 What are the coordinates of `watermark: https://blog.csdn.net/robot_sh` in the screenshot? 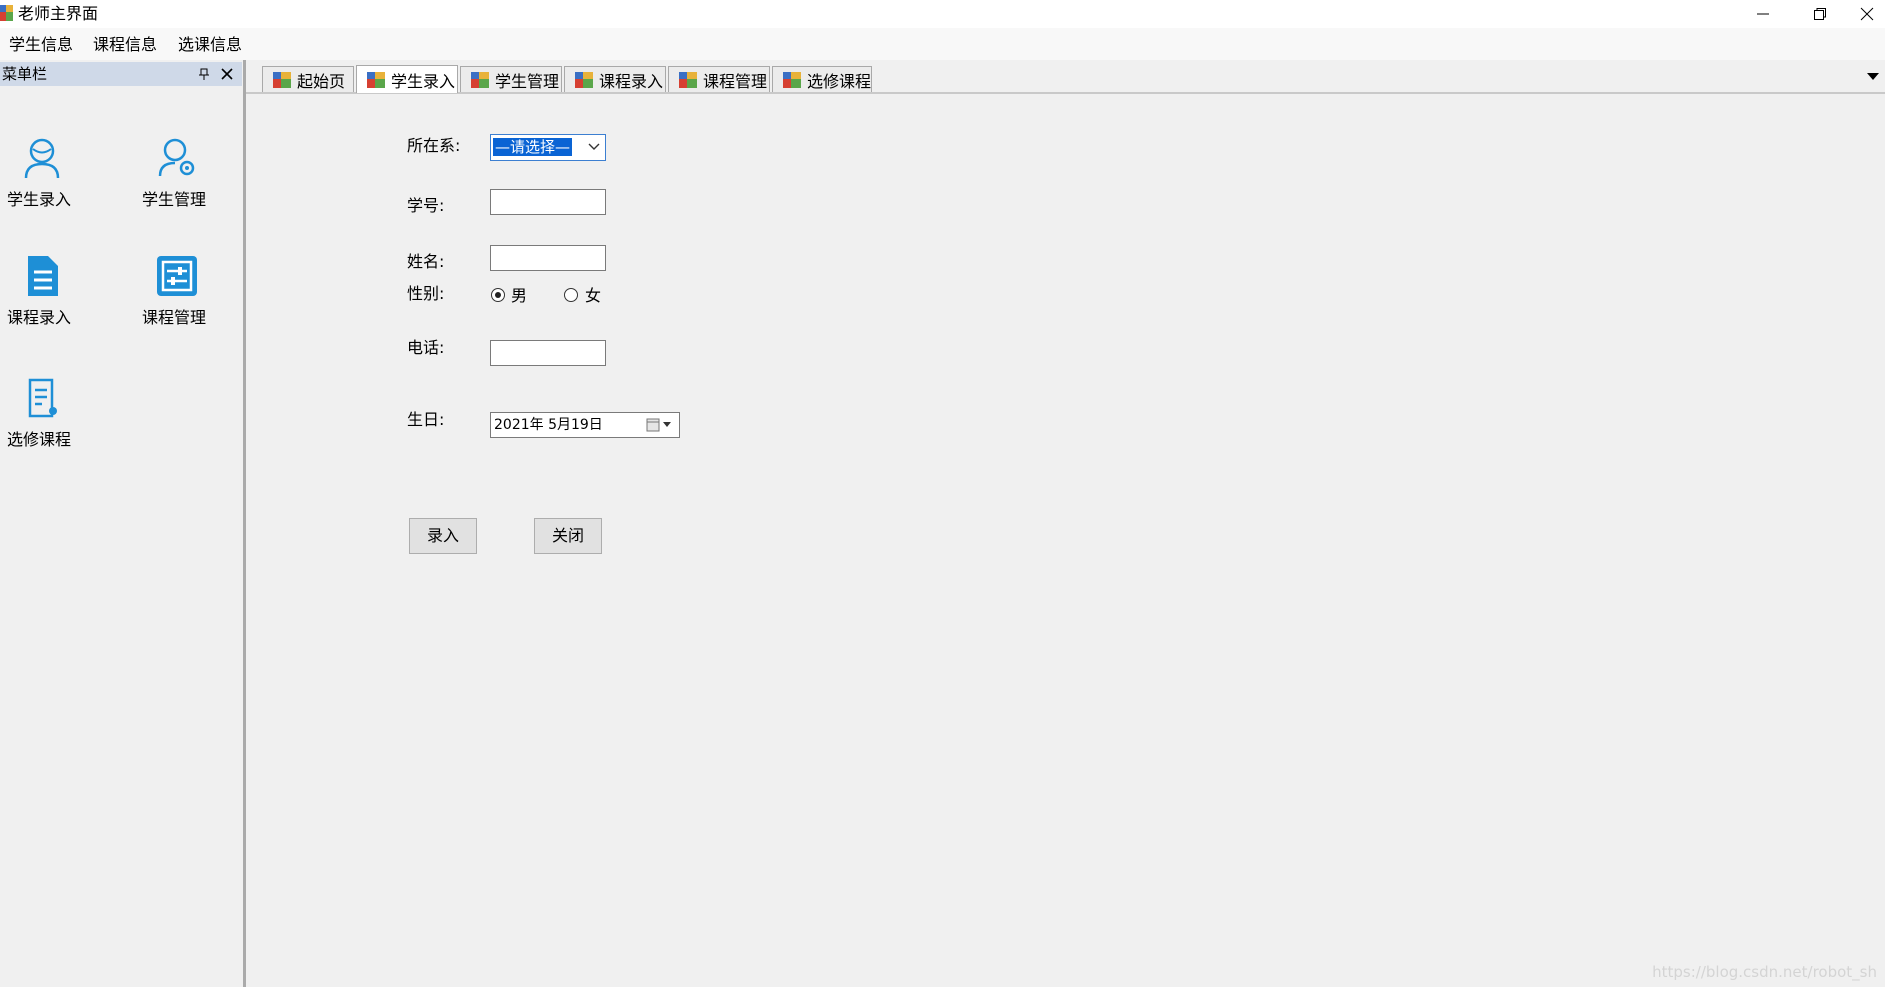 It's located at (1764, 972).